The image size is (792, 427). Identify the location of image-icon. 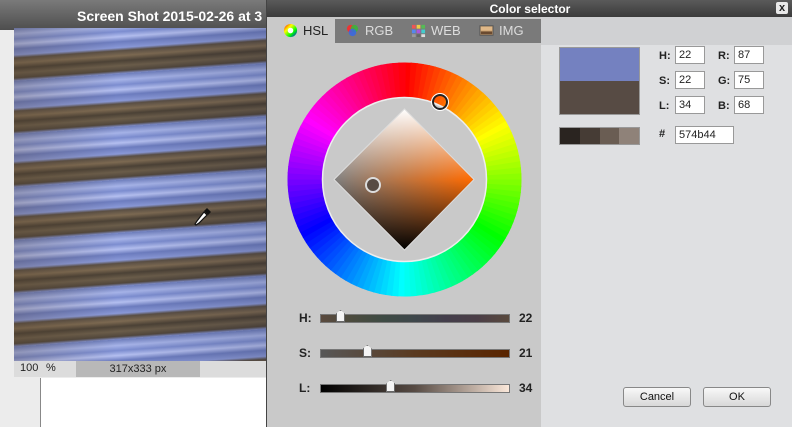
(486, 30).